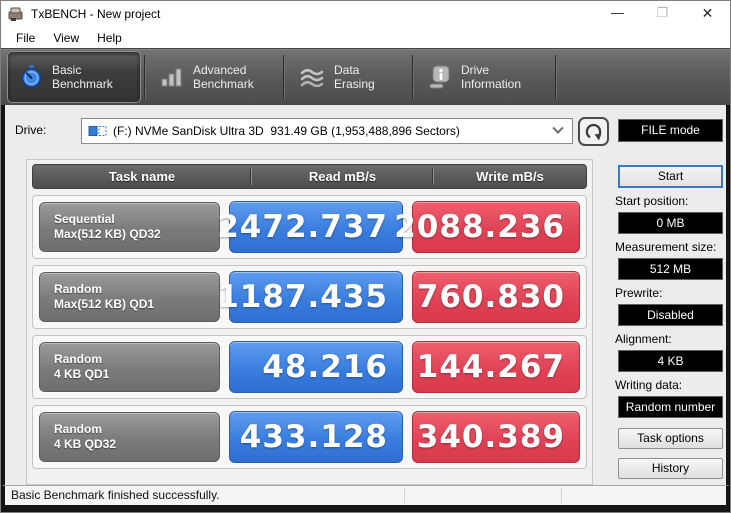 Image resolution: width=731 pixels, height=513 pixels. What do you see at coordinates (643, 339) in the screenshot?
I see `alignment-label: Alignment:` at bounding box center [643, 339].